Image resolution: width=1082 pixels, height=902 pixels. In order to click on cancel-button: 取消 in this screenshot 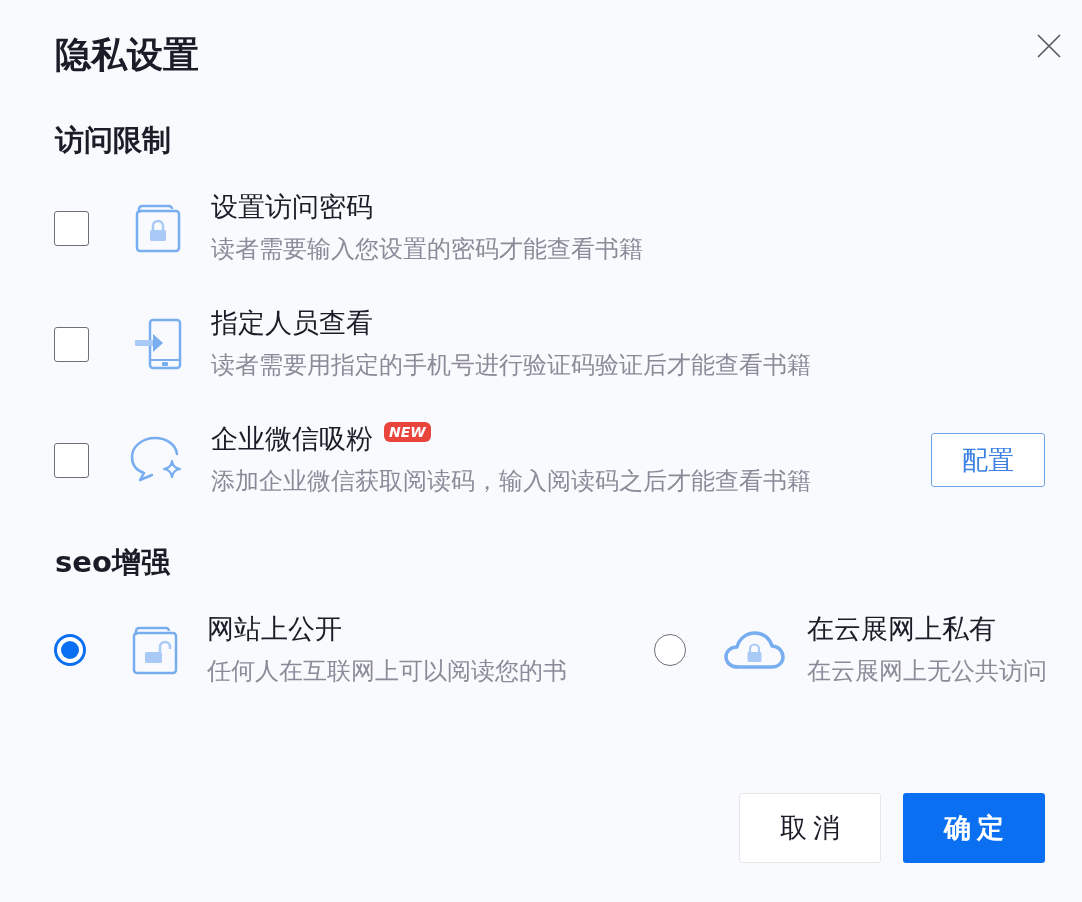, I will do `click(810, 828)`.